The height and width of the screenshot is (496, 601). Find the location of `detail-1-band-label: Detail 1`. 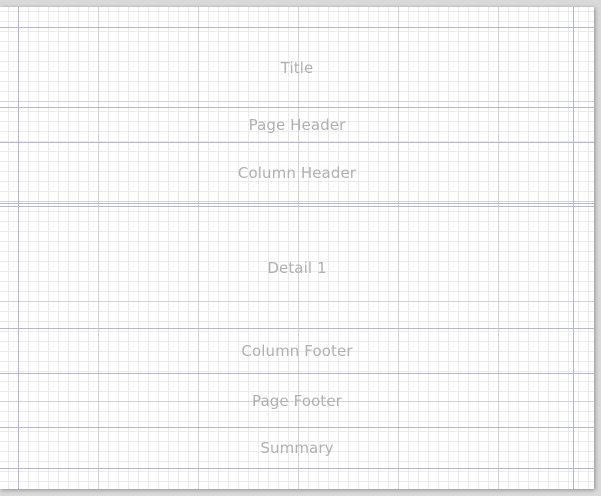

detail-1-band-label: Detail 1 is located at coordinates (297, 267).